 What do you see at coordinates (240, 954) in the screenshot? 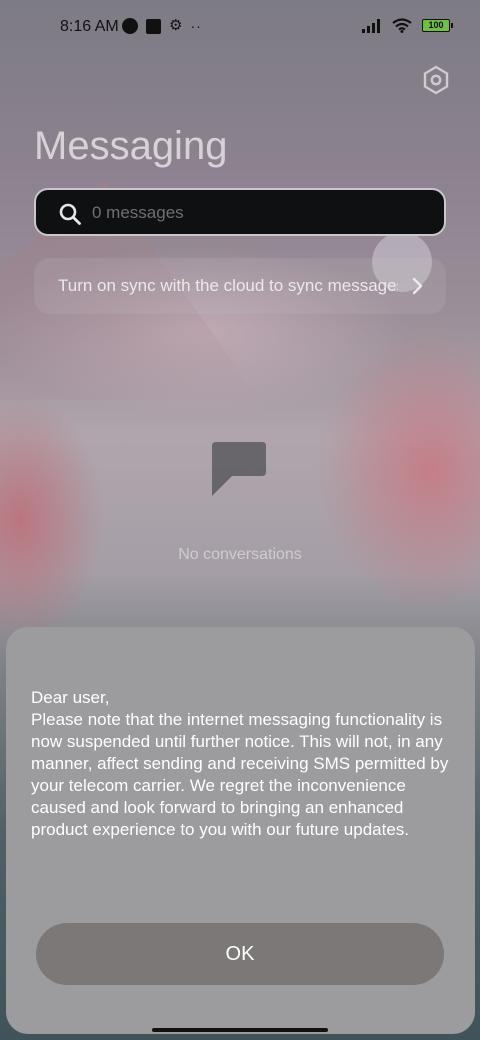
I see `ok-button: OK` at bounding box center [240, 954].